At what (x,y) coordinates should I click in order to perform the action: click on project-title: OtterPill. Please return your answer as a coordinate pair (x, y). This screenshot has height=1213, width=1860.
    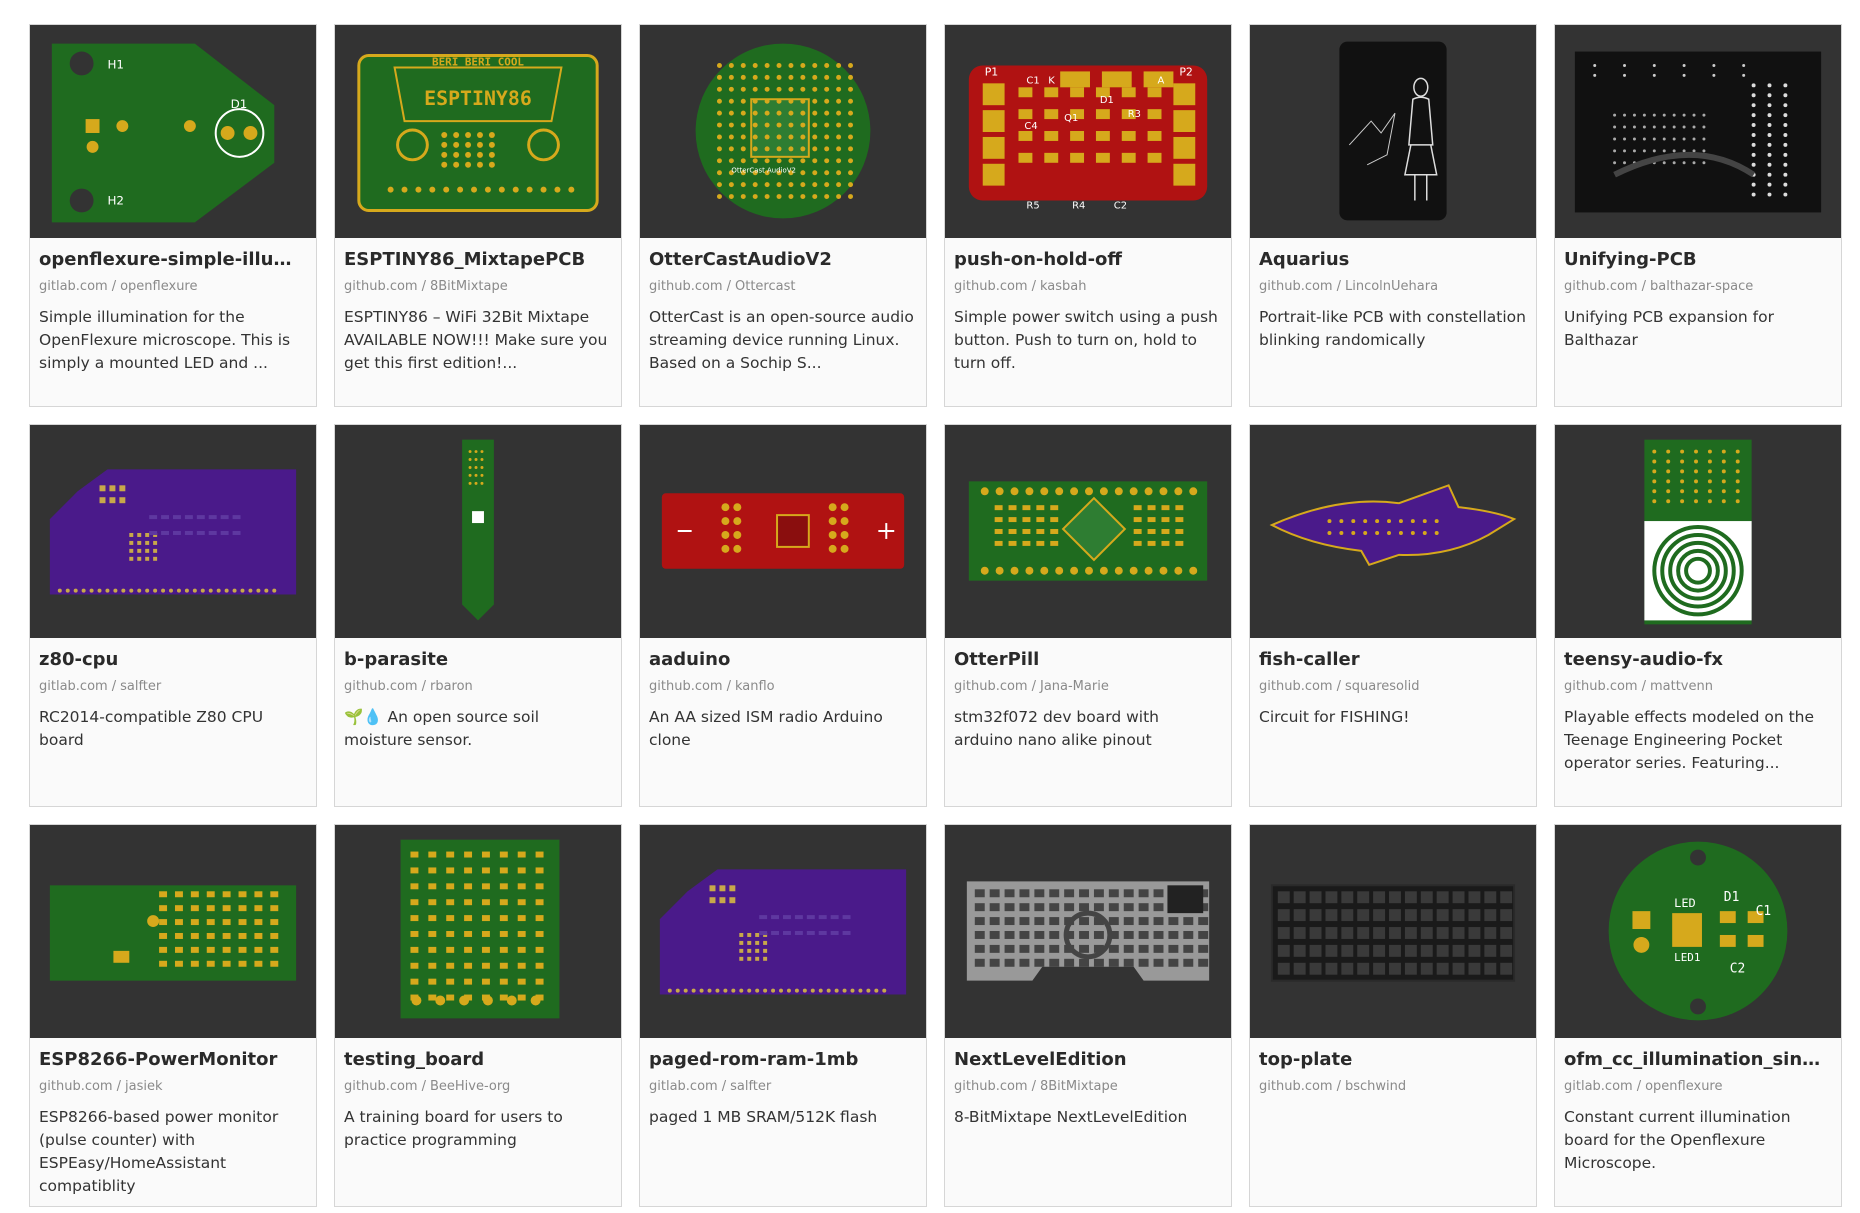
    Looking at the image, I should click on (1088, 660).